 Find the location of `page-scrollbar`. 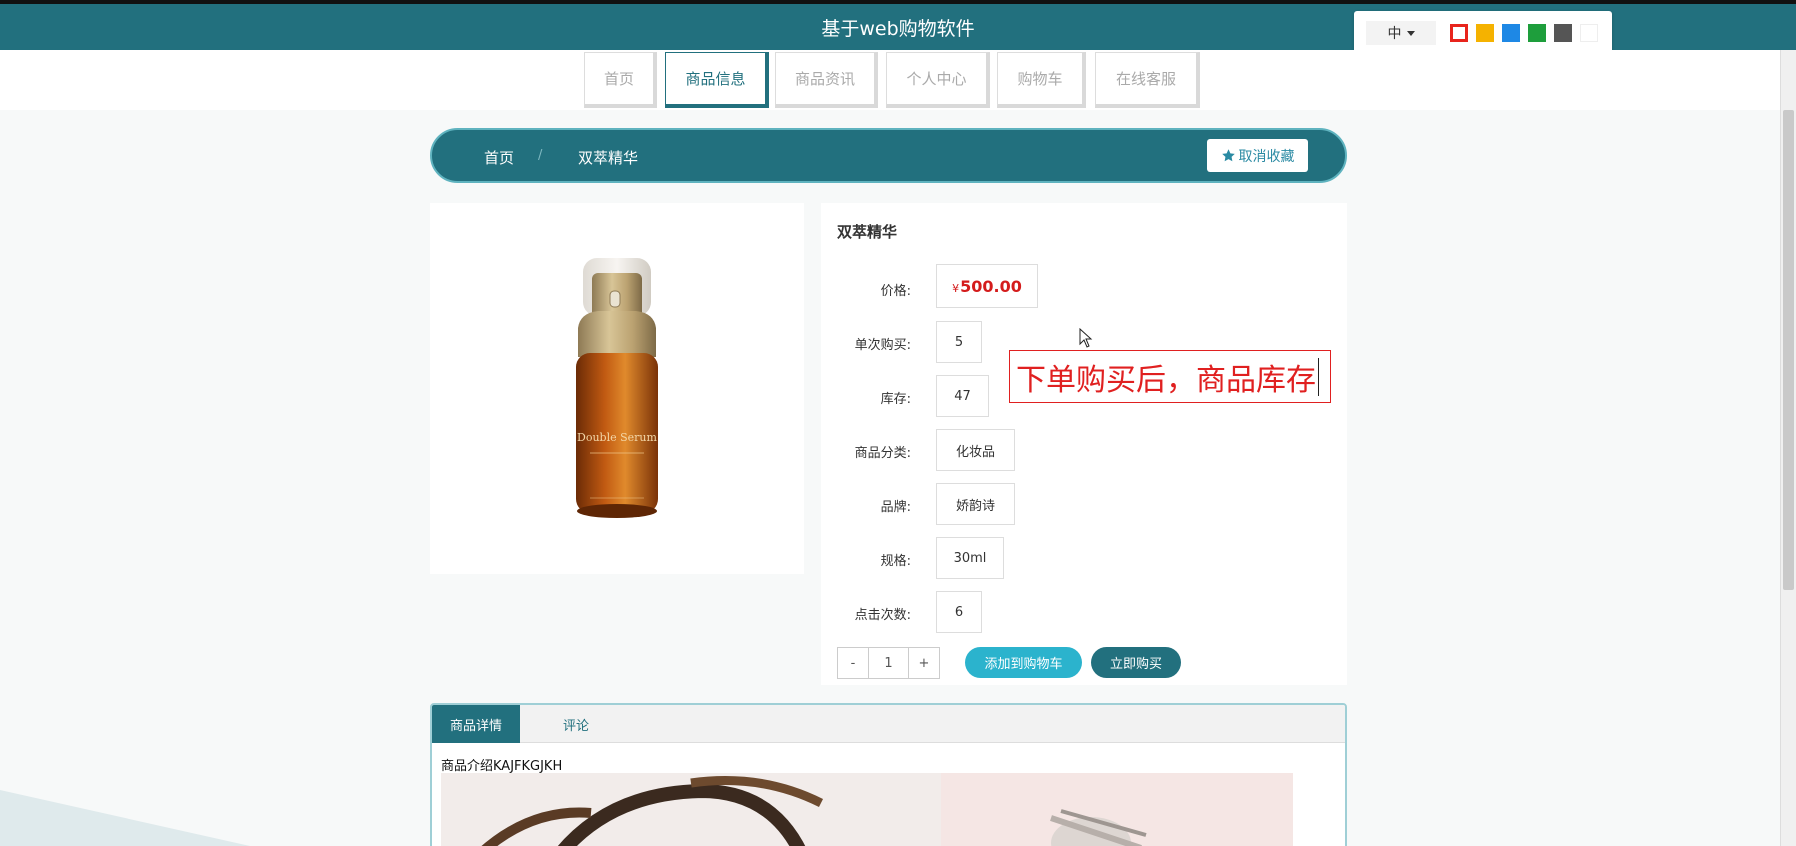

page-scrollbar is located at coordinates (1788, 448).